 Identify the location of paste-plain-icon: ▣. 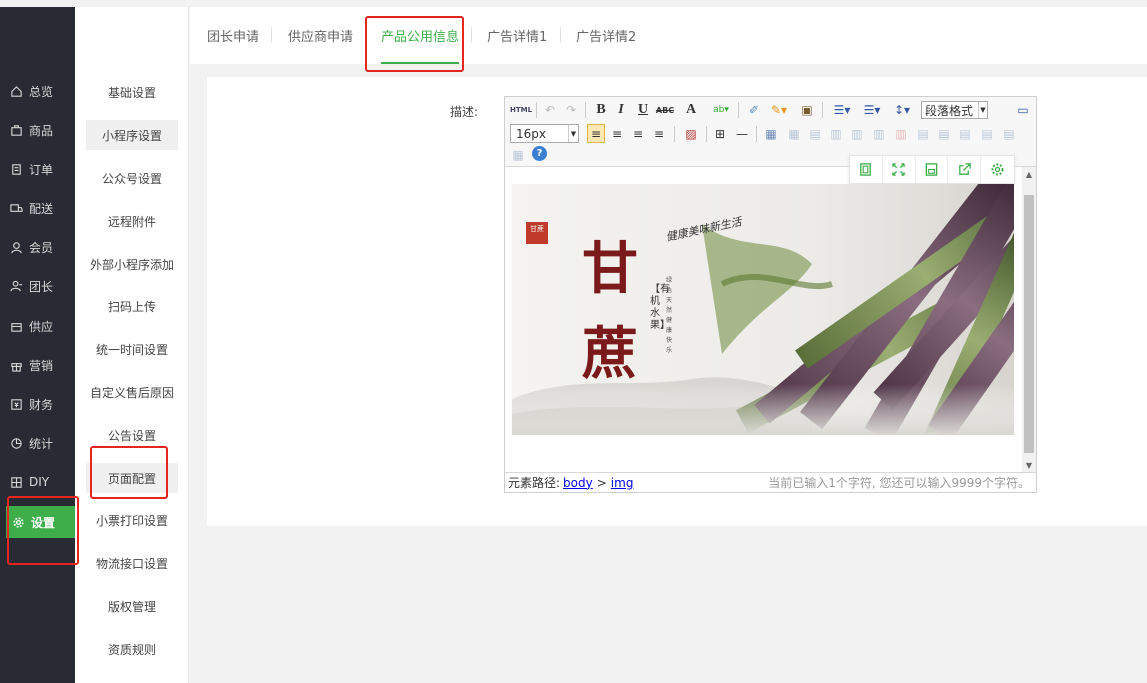
(807, 110).